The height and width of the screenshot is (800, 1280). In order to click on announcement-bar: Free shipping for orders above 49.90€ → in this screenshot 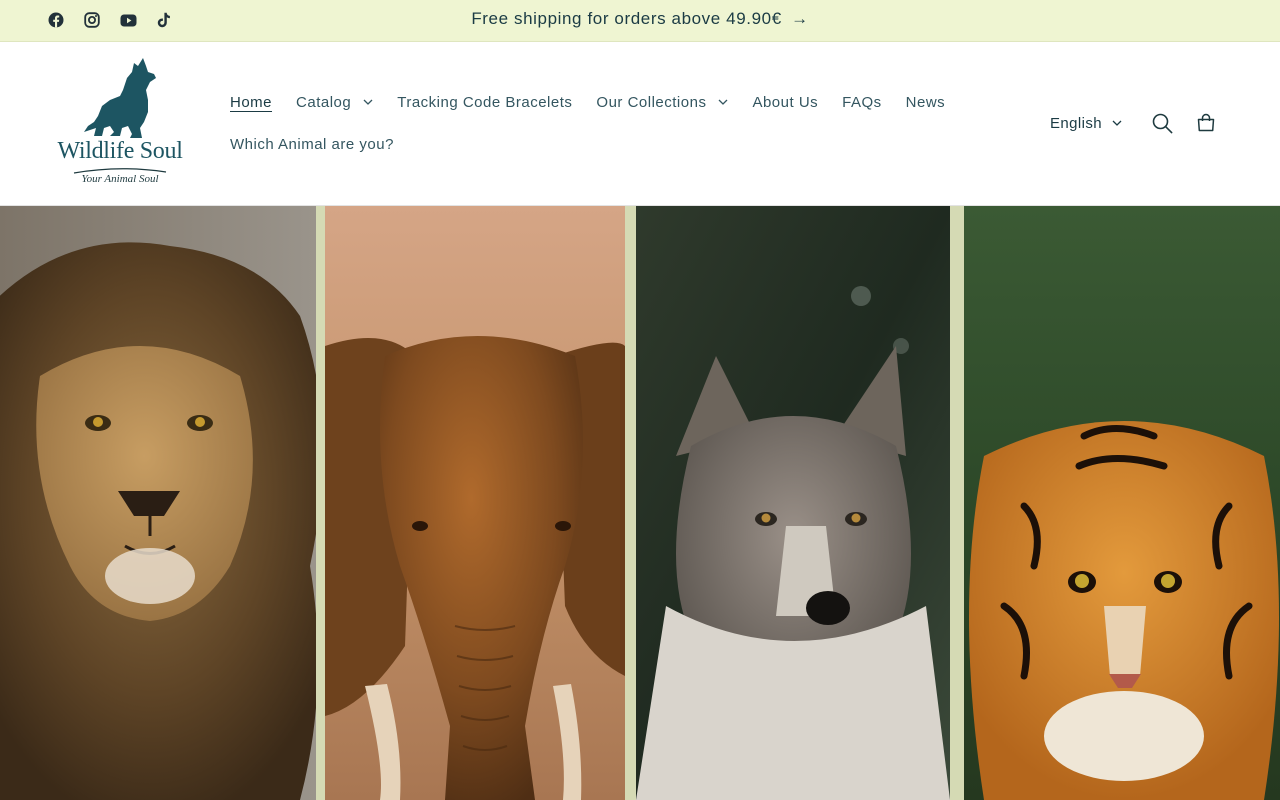, I will do `click(640, 21)`.